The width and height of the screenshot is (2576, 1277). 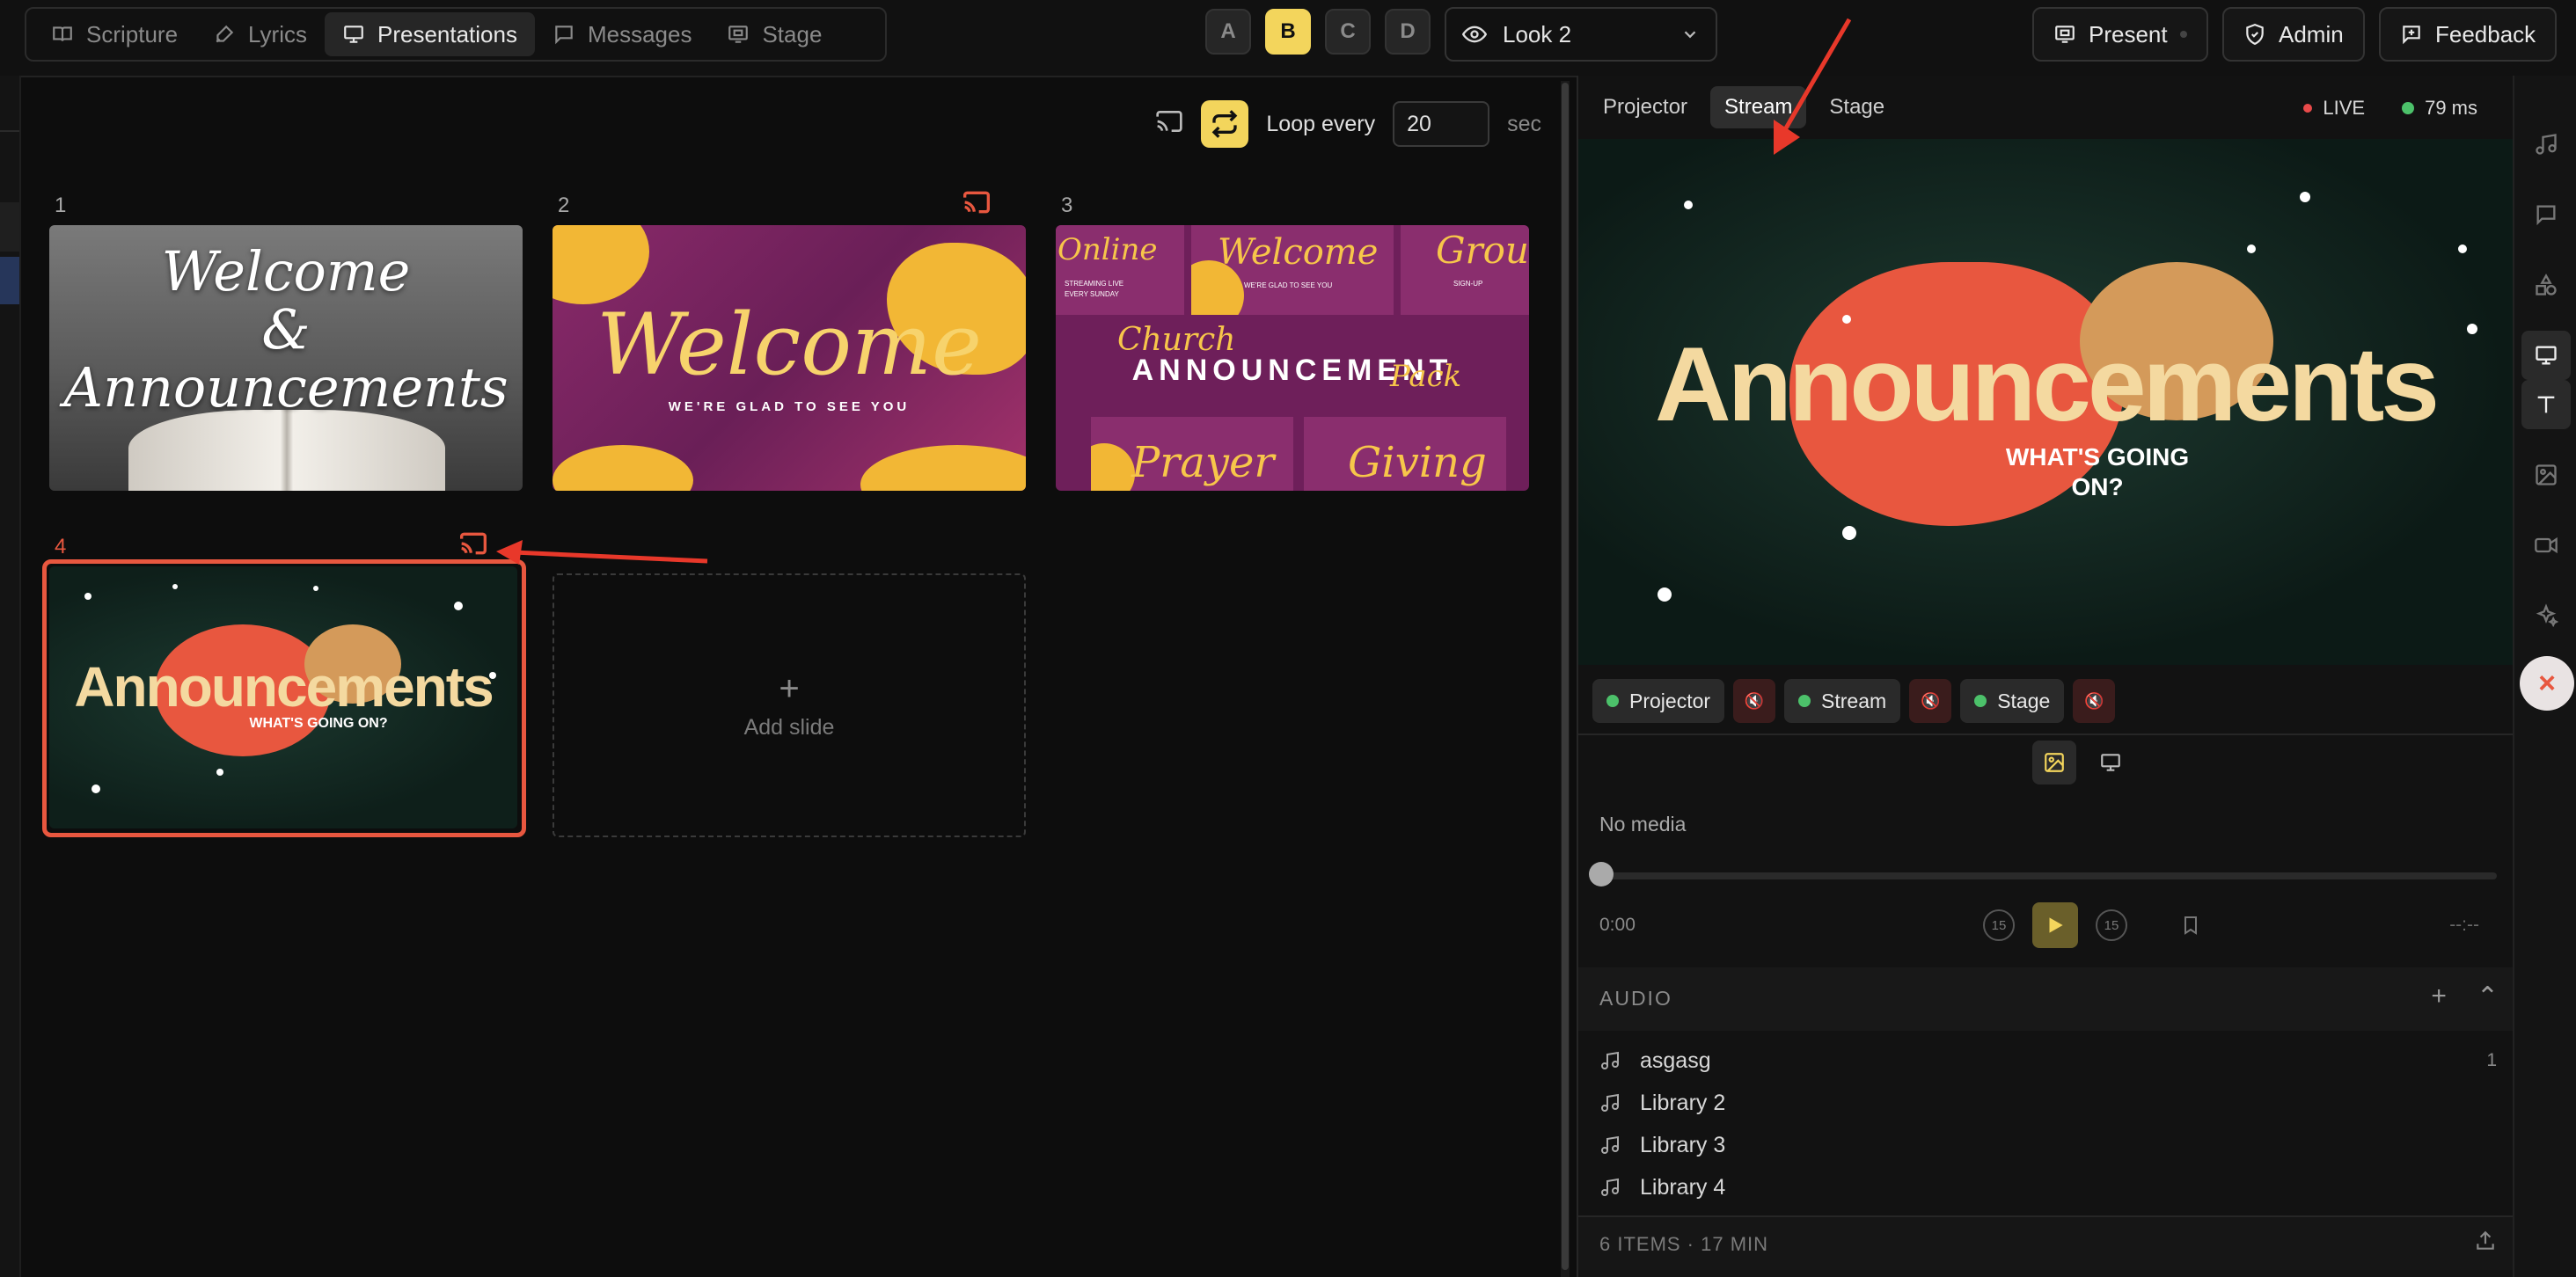 I want to click on rail-presentation, so click(x=2546, y=355).